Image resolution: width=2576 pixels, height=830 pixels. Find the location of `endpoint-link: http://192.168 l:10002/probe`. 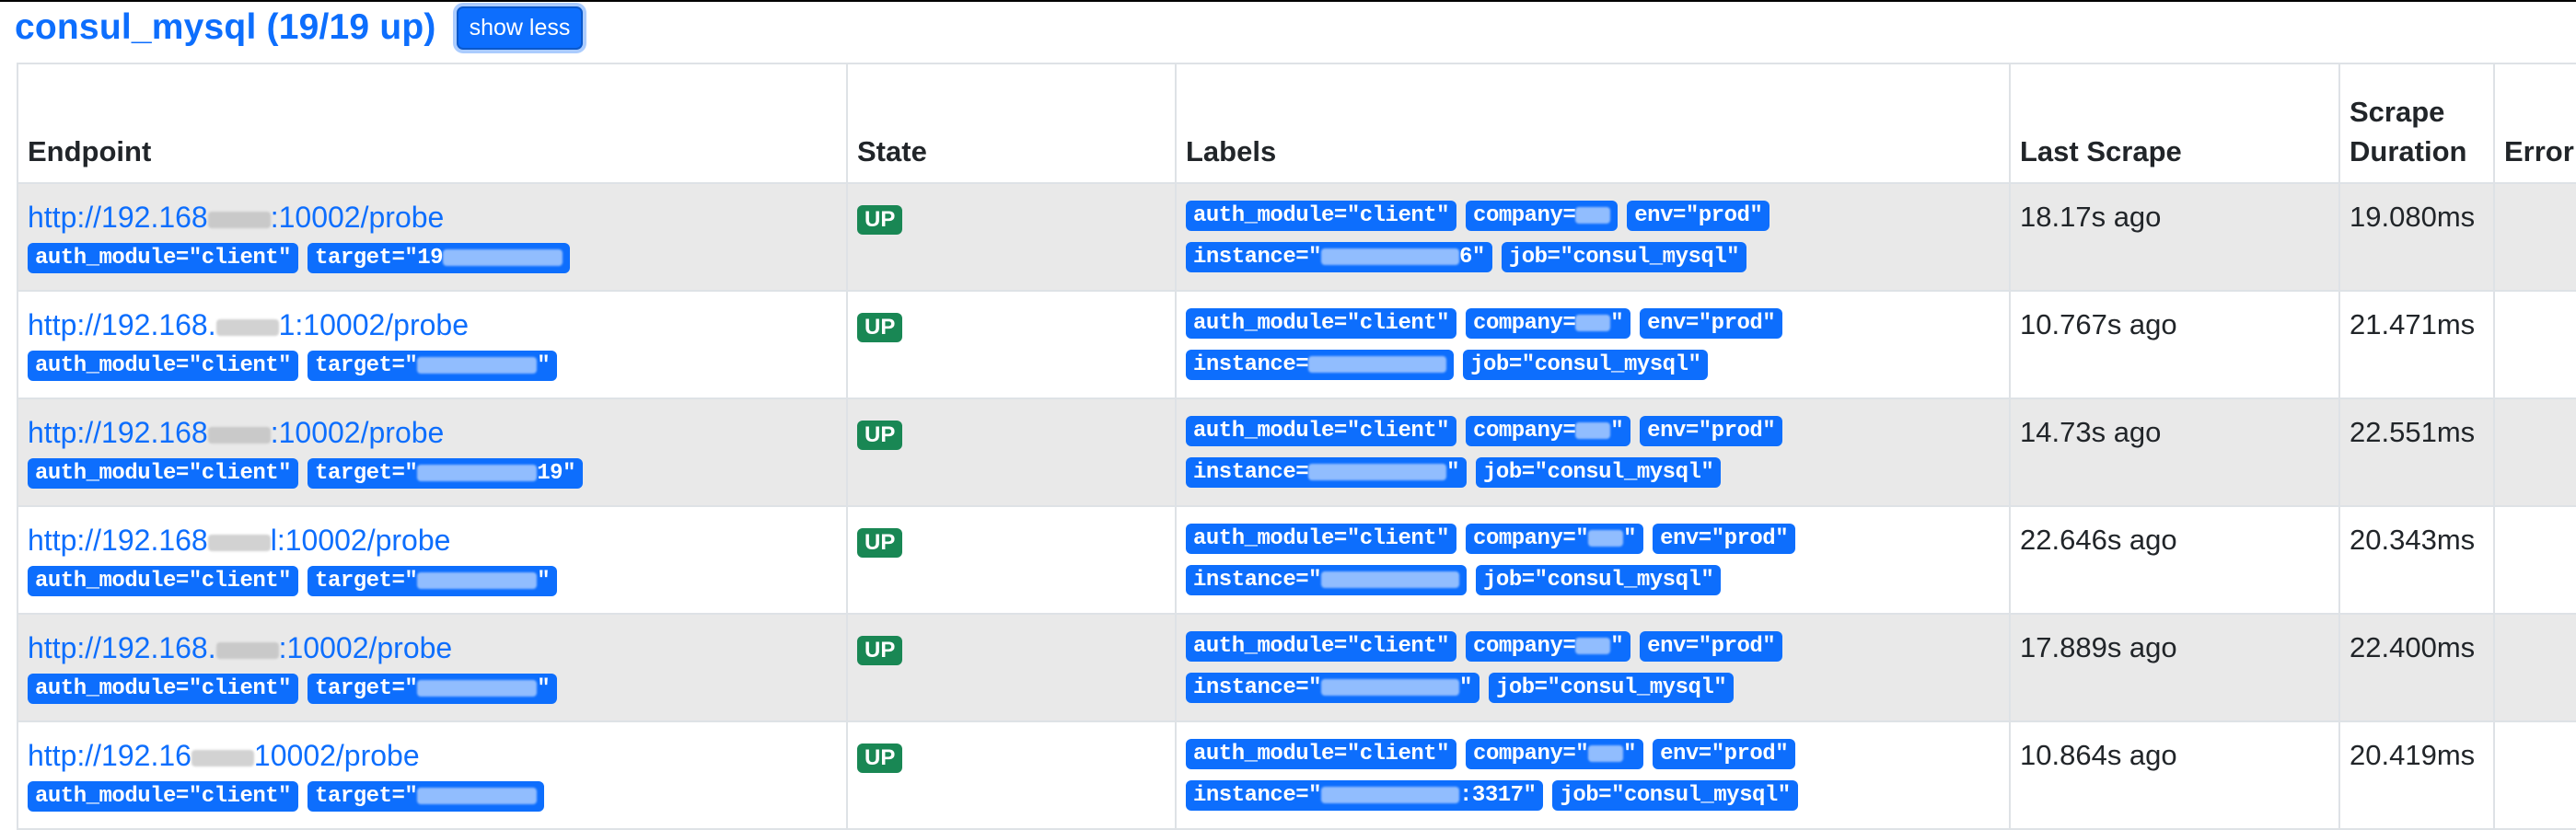

endpoint-link: http://192.168 l:10002/probe is located at coordinates (436, 540).